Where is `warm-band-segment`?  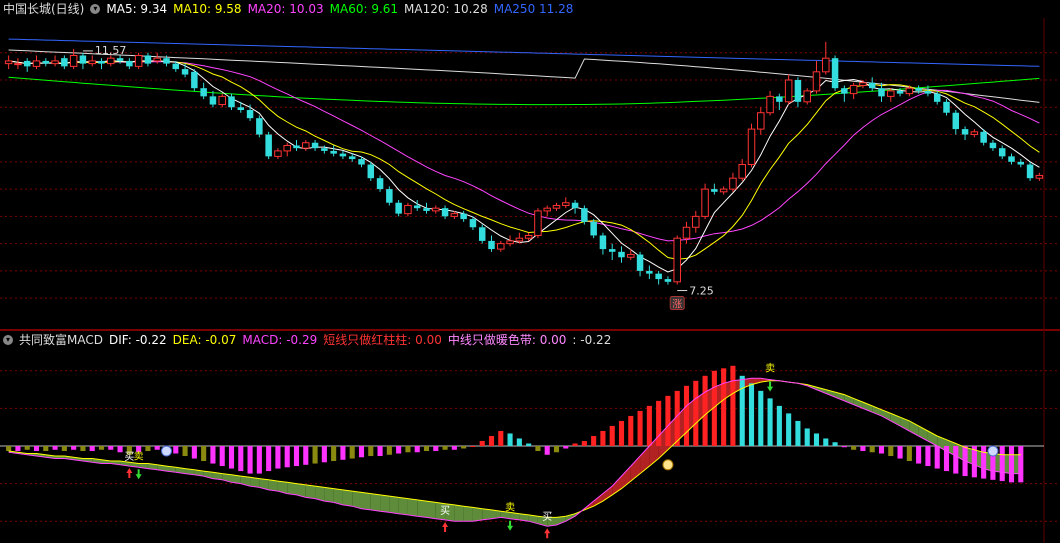
warm-band-segment is located at coordinates (607, 494).